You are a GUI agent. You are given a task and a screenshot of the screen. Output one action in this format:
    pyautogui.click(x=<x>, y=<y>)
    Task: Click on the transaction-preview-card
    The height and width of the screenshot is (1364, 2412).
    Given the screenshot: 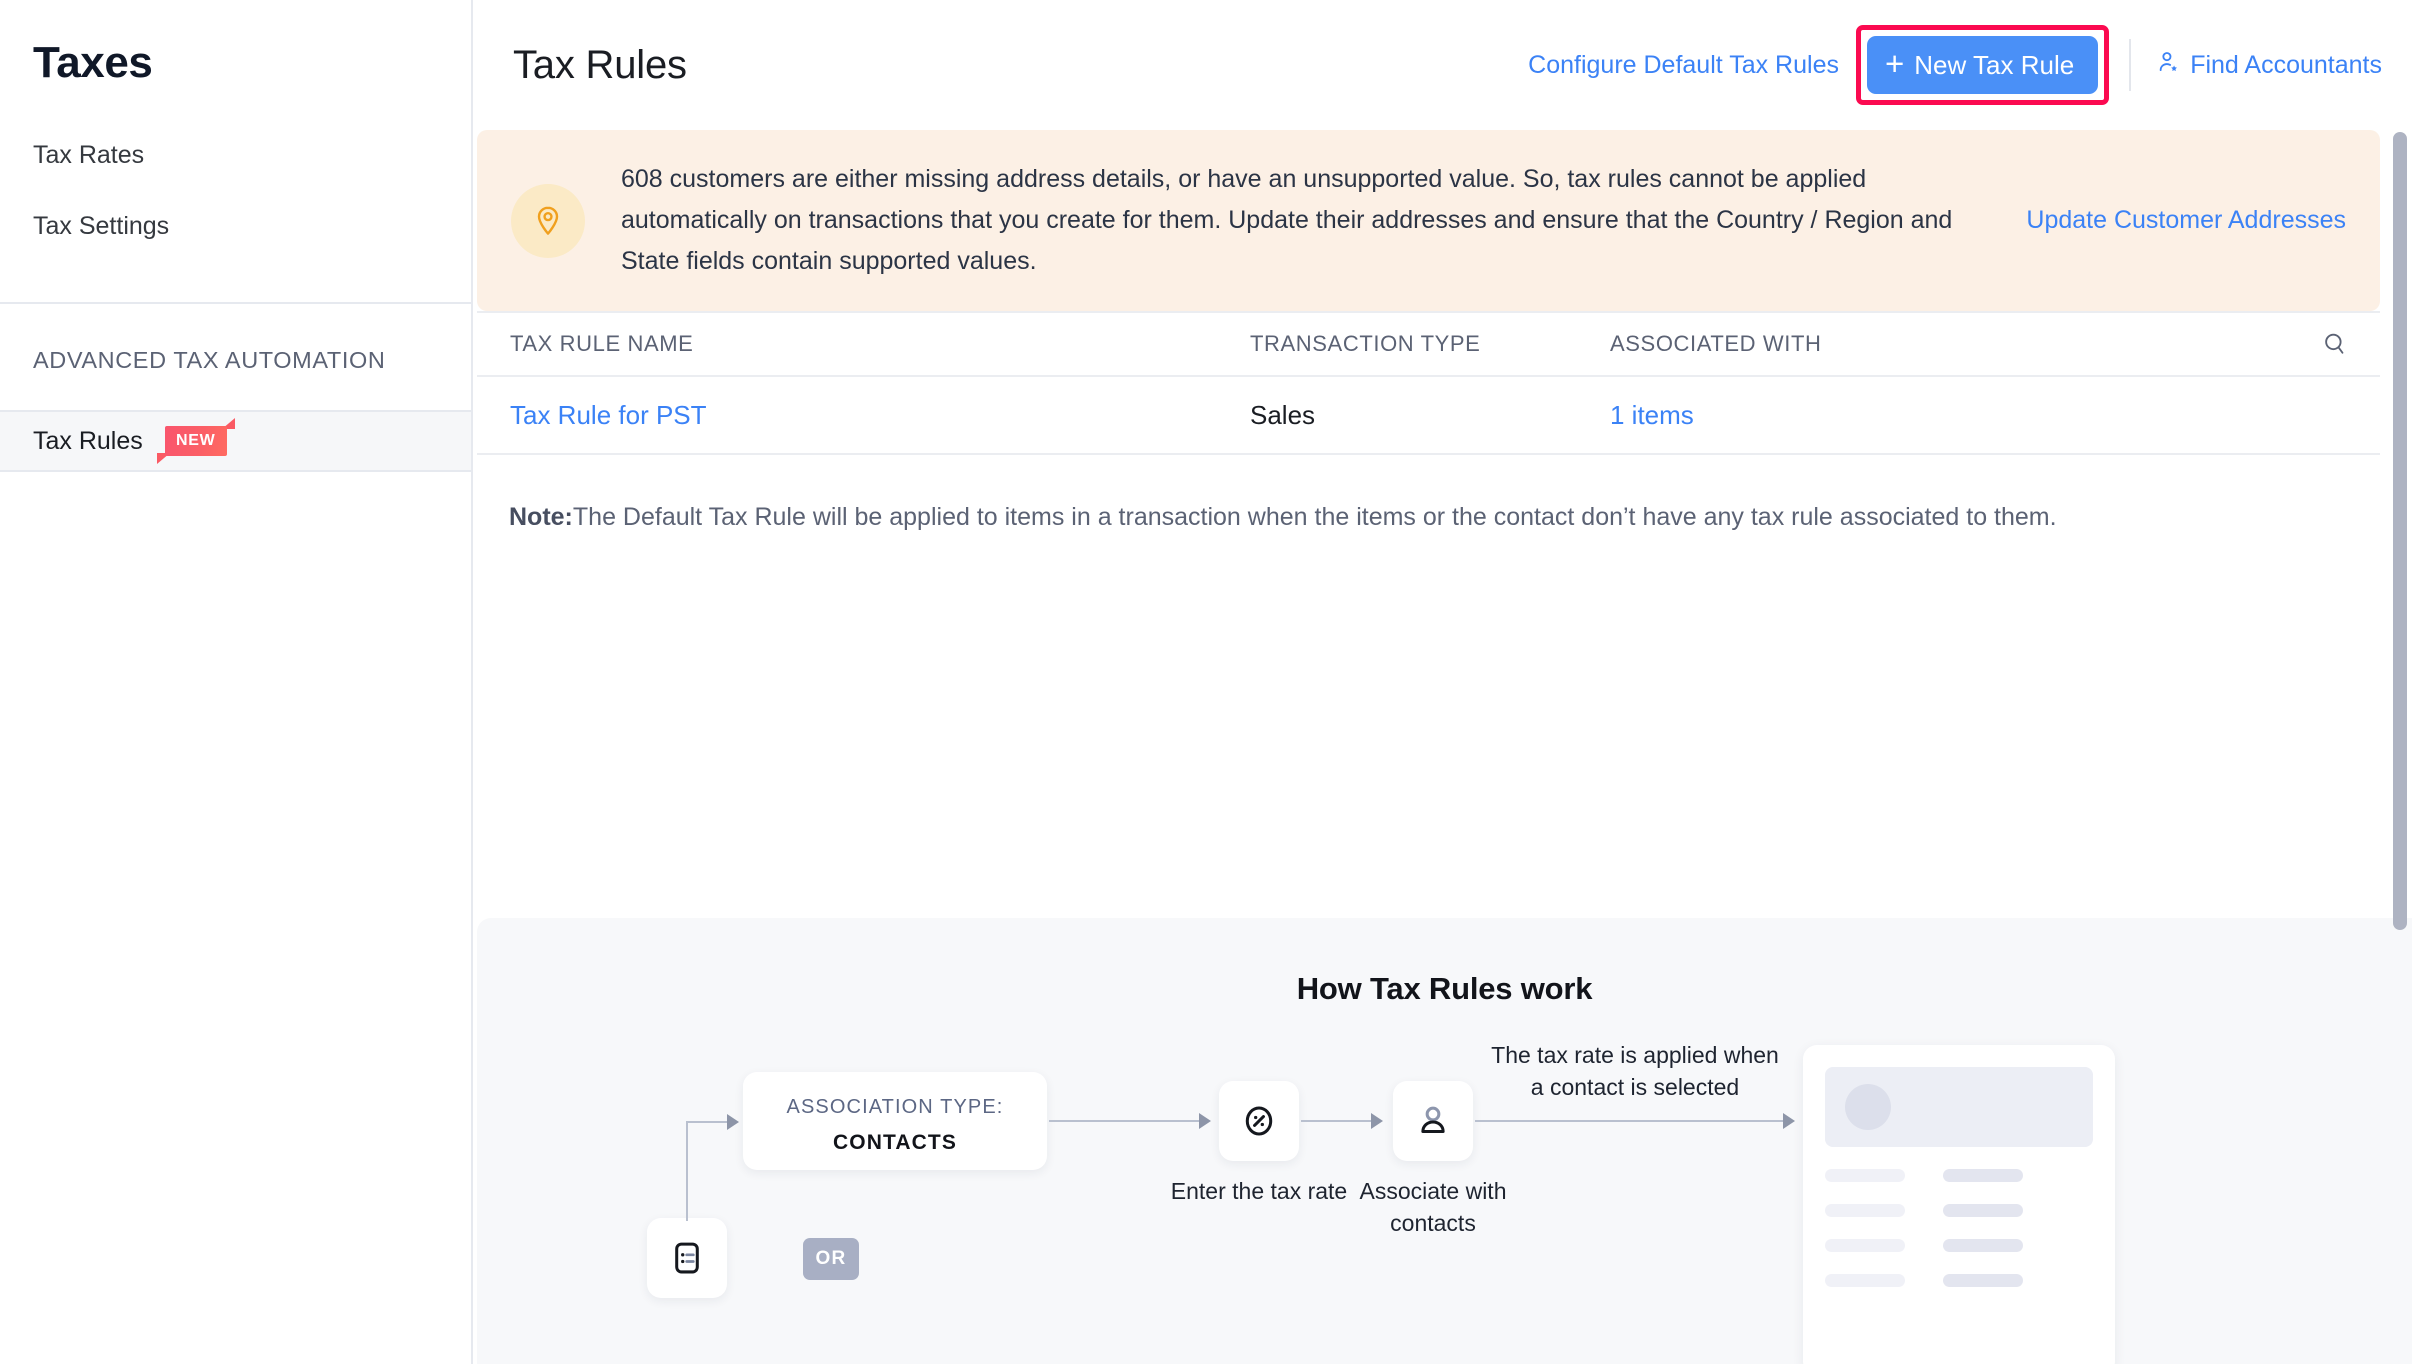 What is the action you would take?
    pyautogui.click(x=1959, y=1204)
    